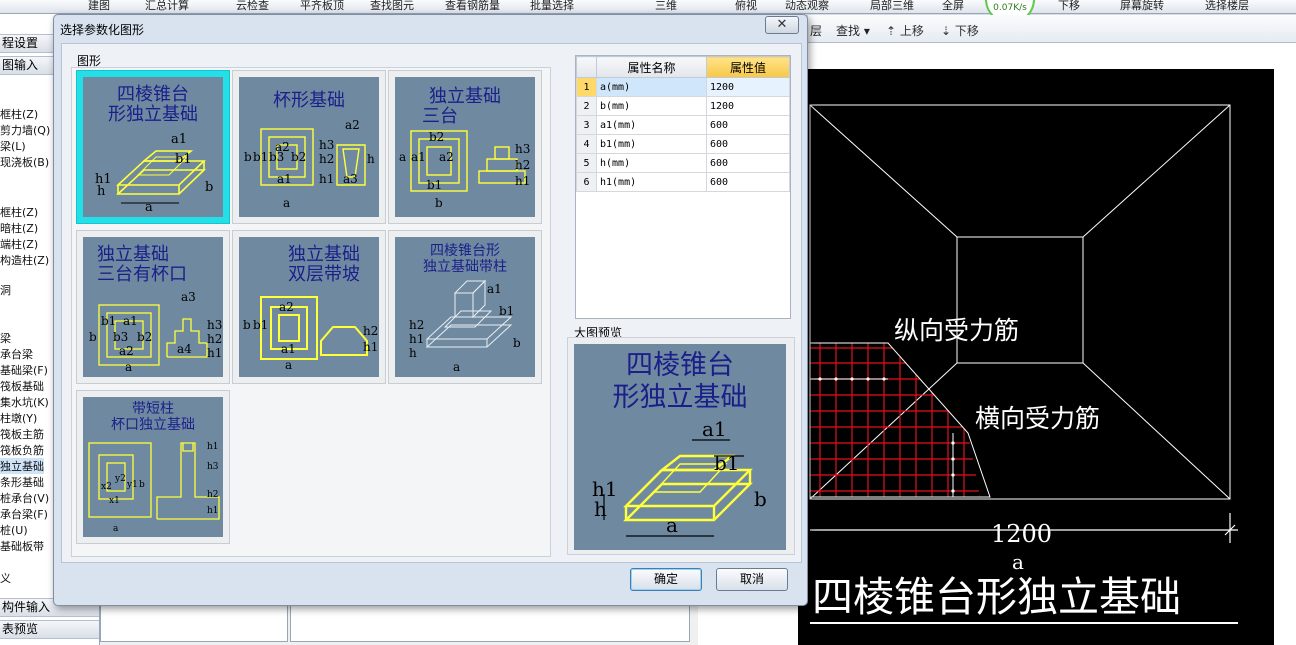 This screenshot has width=1296, height=645. I want to click on shape-tile-short-column-cup-footing: 带短柱 杯口独立基础 h1 h3 y2 y1 b x2 x1 h2 h1 a, so click(153, 467).